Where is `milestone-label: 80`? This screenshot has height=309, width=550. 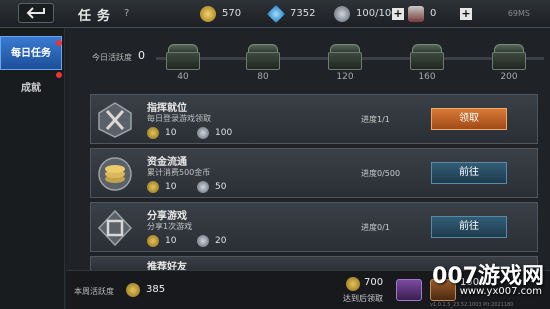 milestone-label: 80 is located at coordinates (263, 77).